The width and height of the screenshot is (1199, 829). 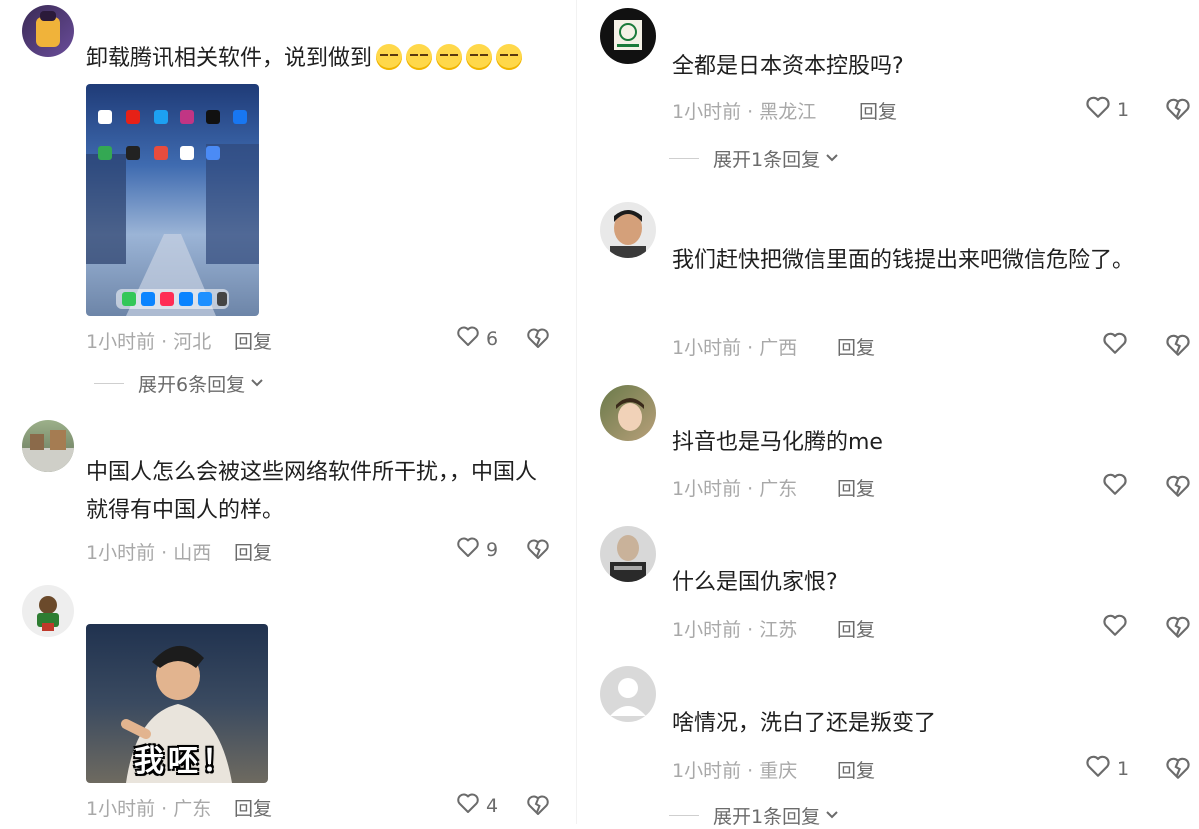 I want to click on comment-text: 卸载腾讯相关软件，说到做到, so click(x=321, y=59).